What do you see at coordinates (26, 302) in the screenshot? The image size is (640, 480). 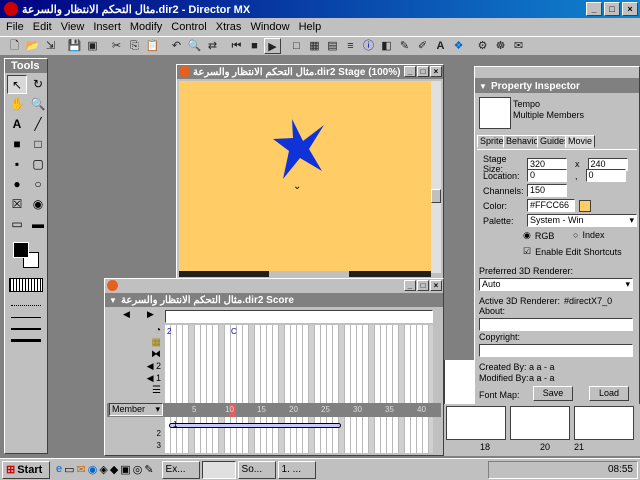 I see `line-width-none` at bounding box center [26, 302].